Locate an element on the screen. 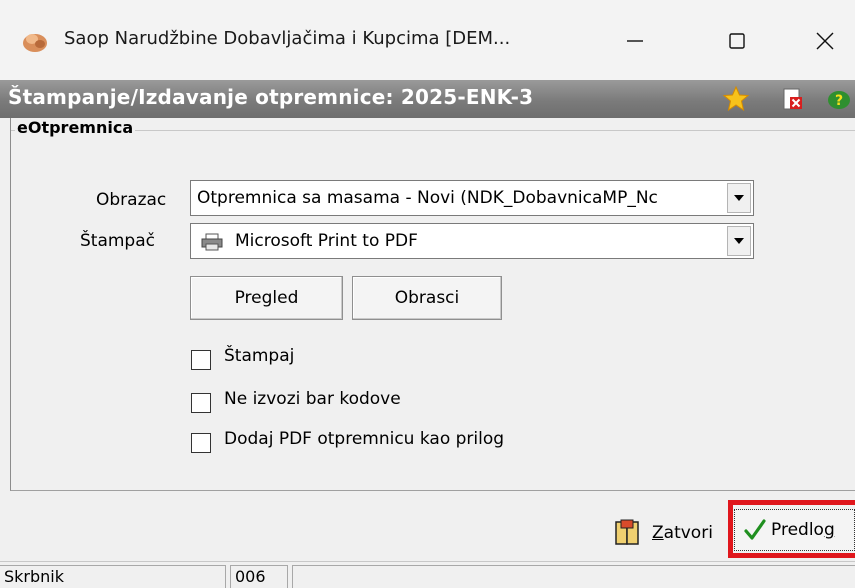 The height and width of the screenshot is (588, 855). status-user: Skrbnik is located at coordinates (113, 576).